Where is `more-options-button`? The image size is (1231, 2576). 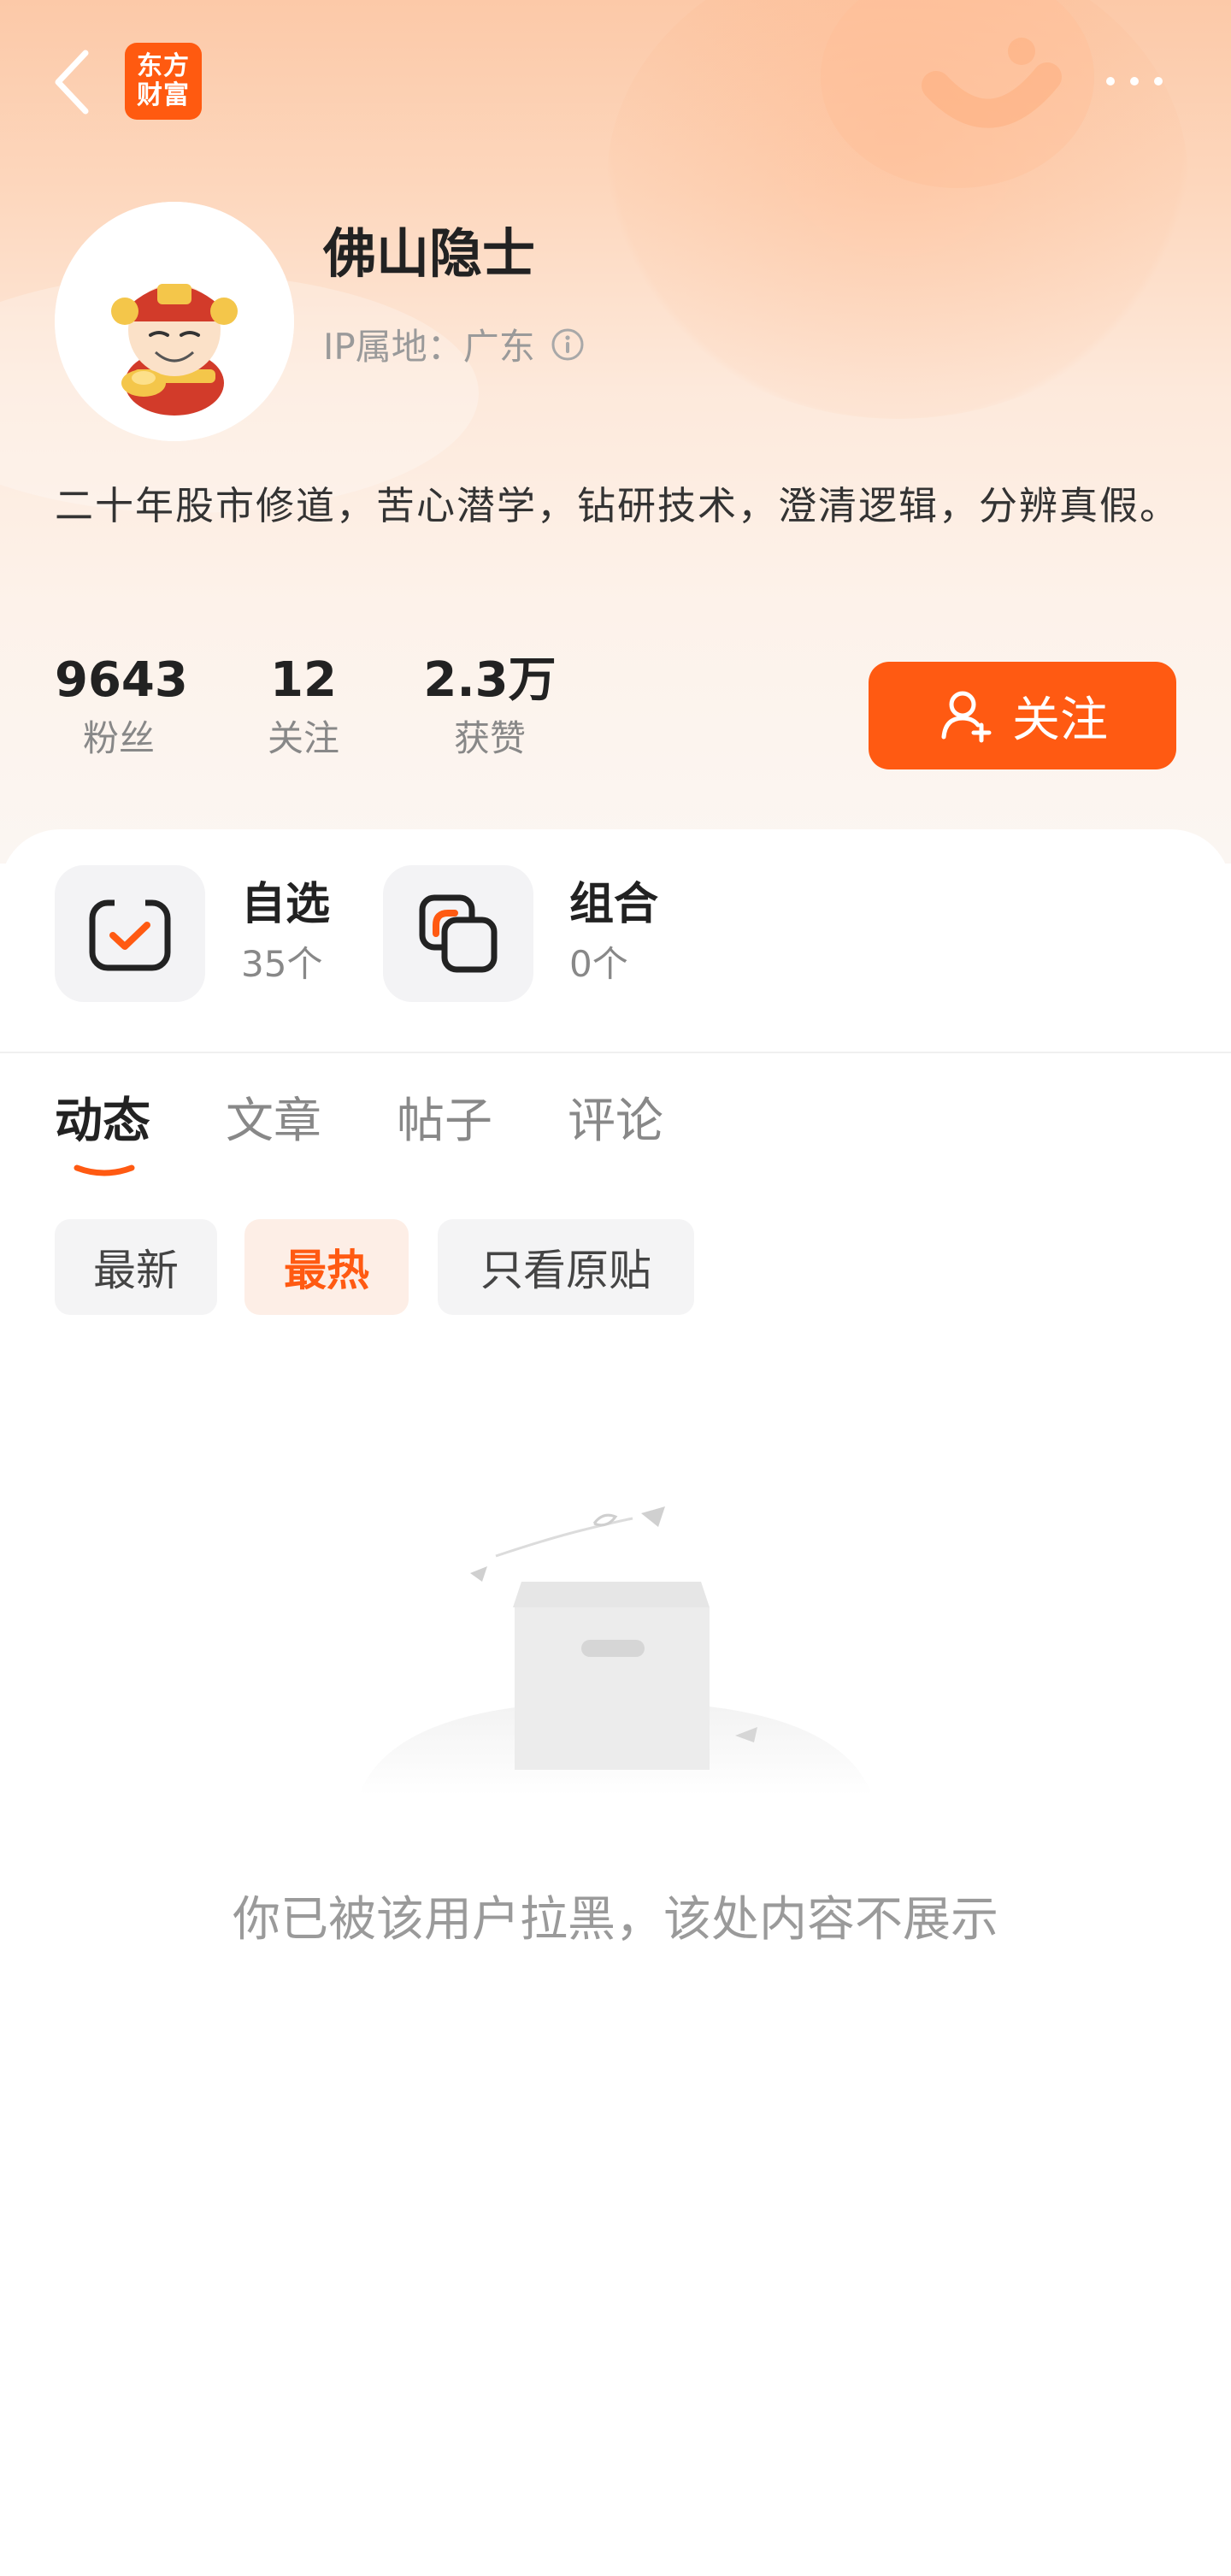 more-options-button is located at coordinates (1133, 79).